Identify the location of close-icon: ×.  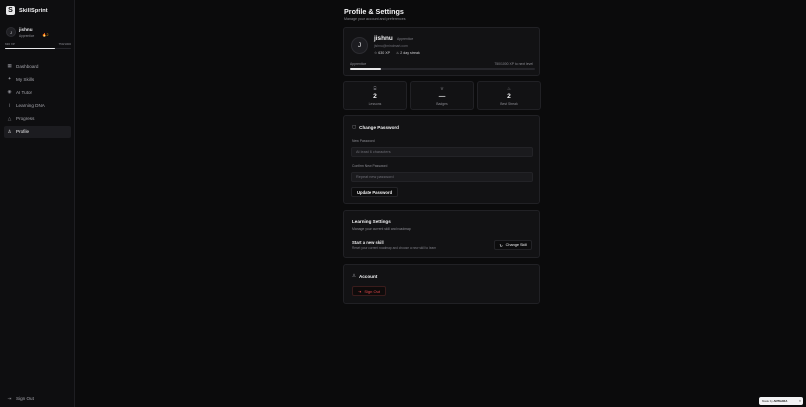
(800, 401).